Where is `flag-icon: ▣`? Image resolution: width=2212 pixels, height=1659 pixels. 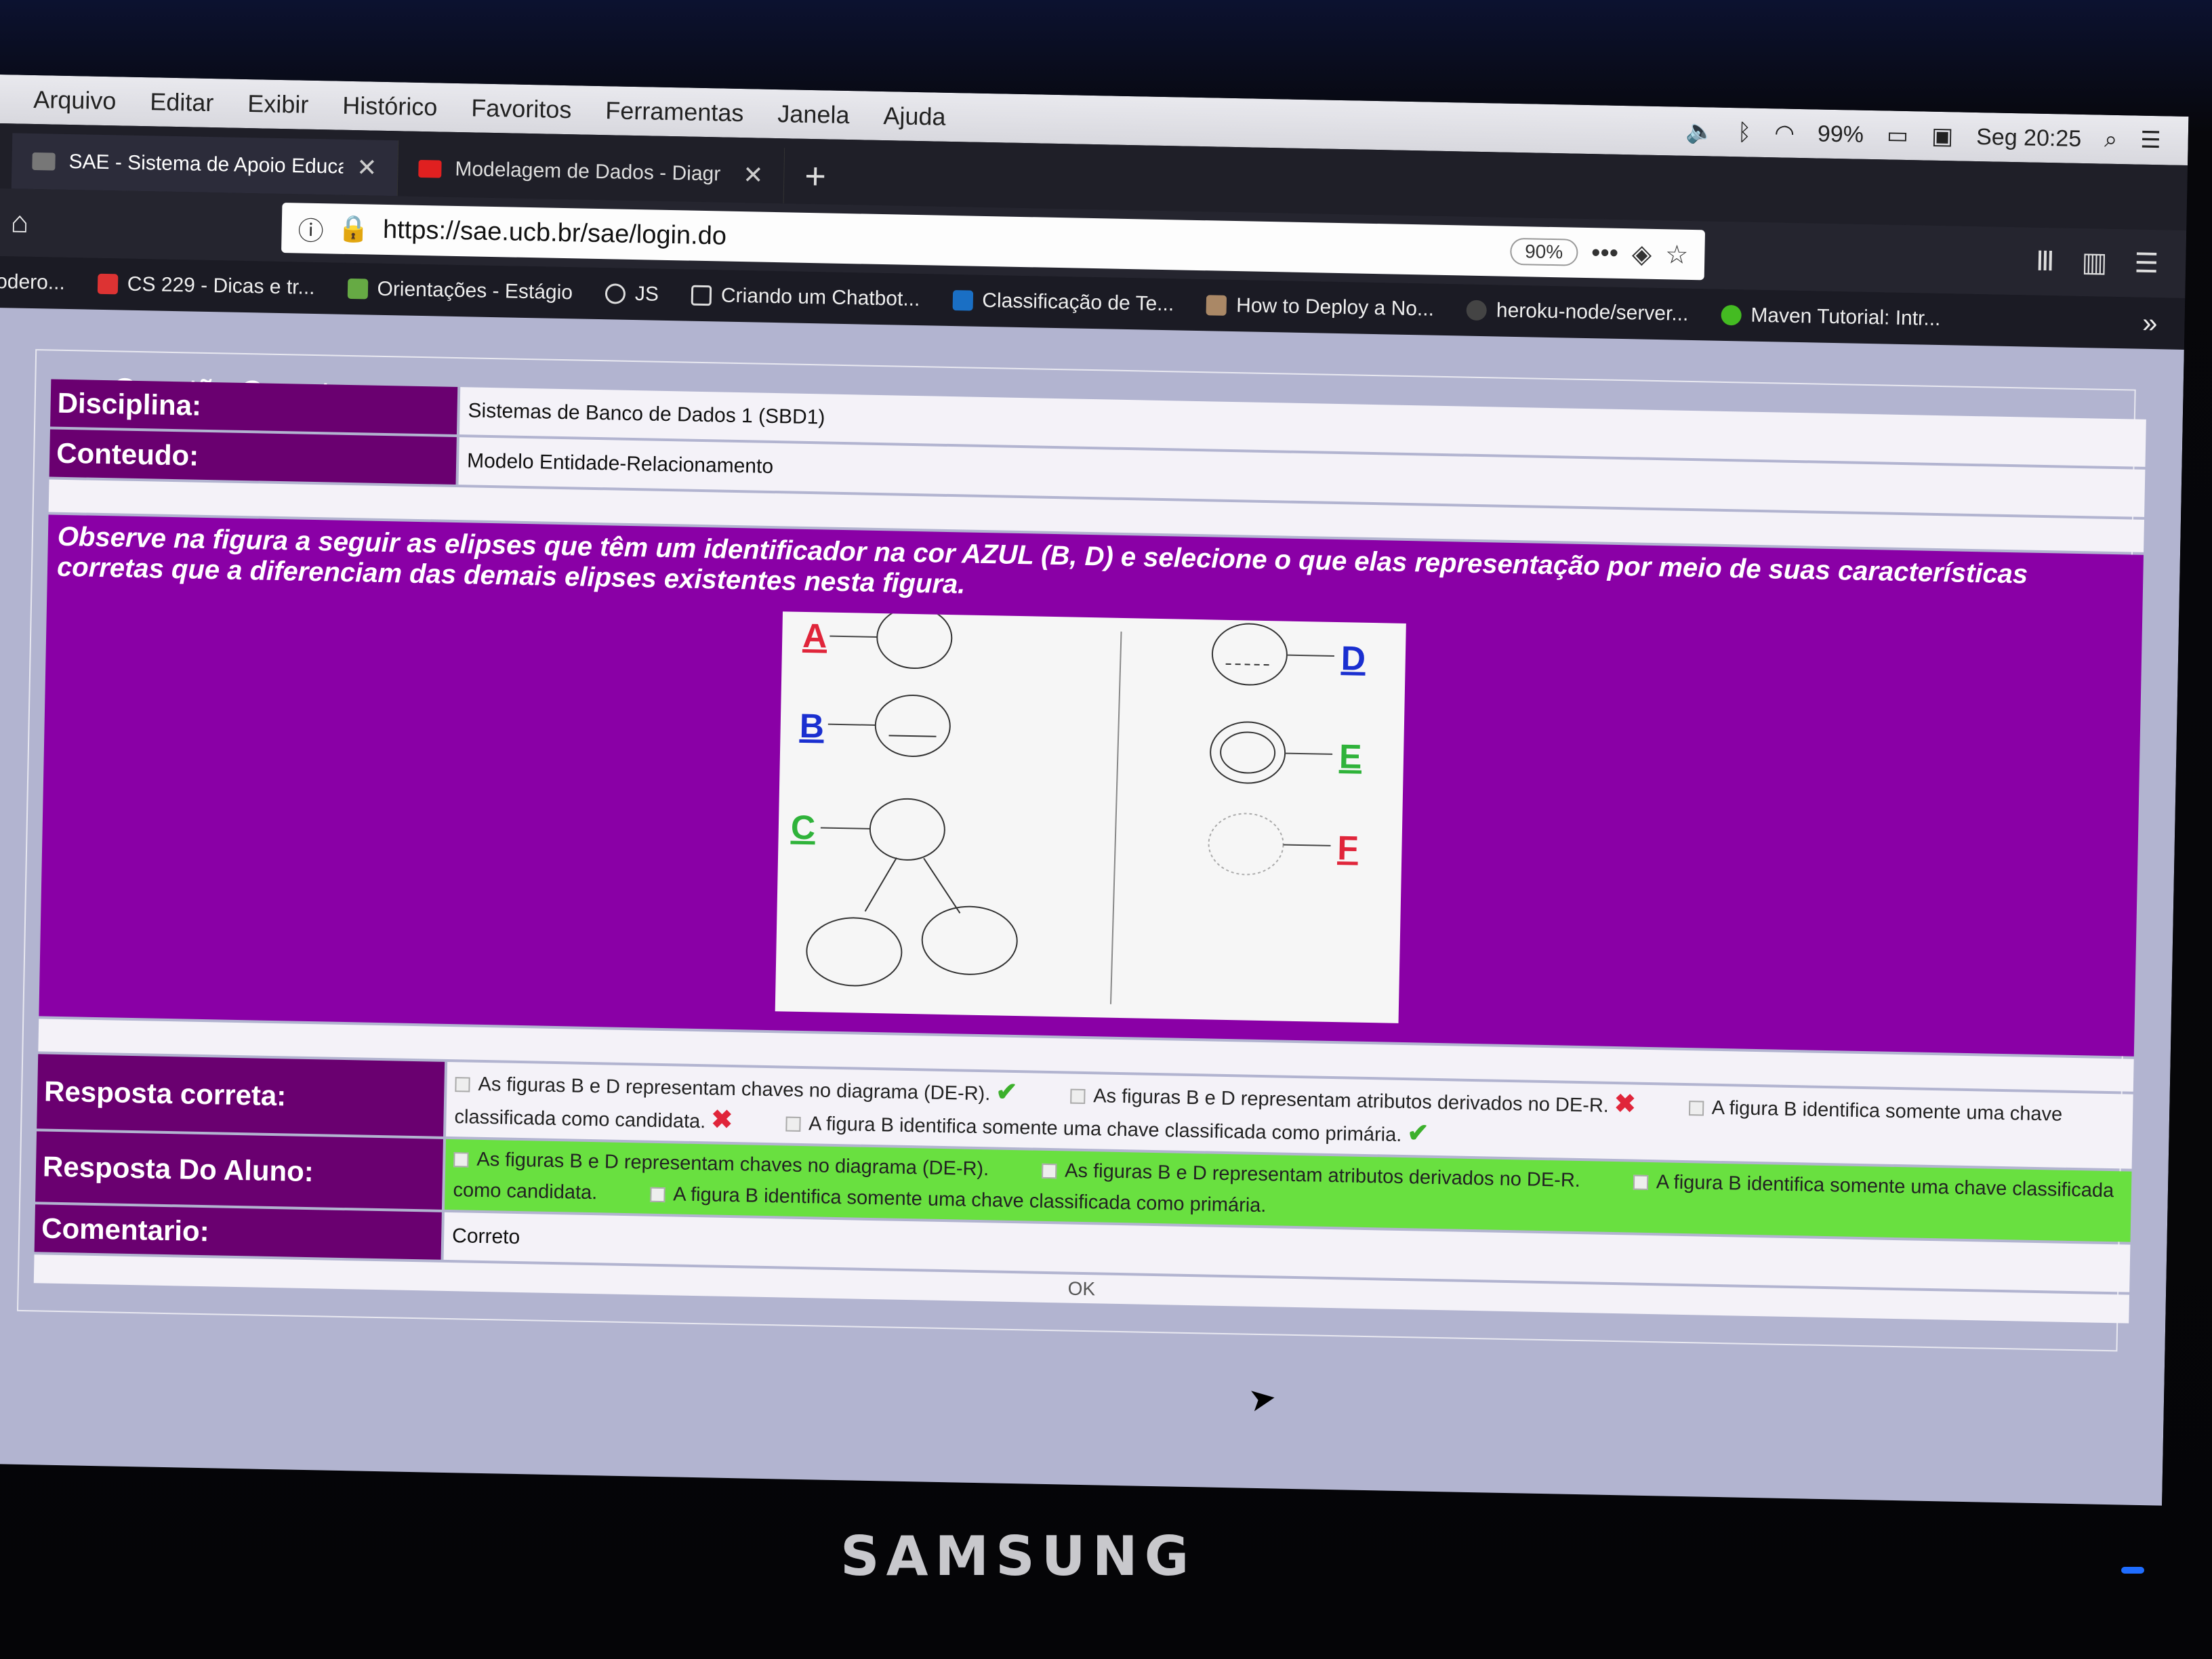 flag-icon: ▣ is located at coordinates (1942, 136).